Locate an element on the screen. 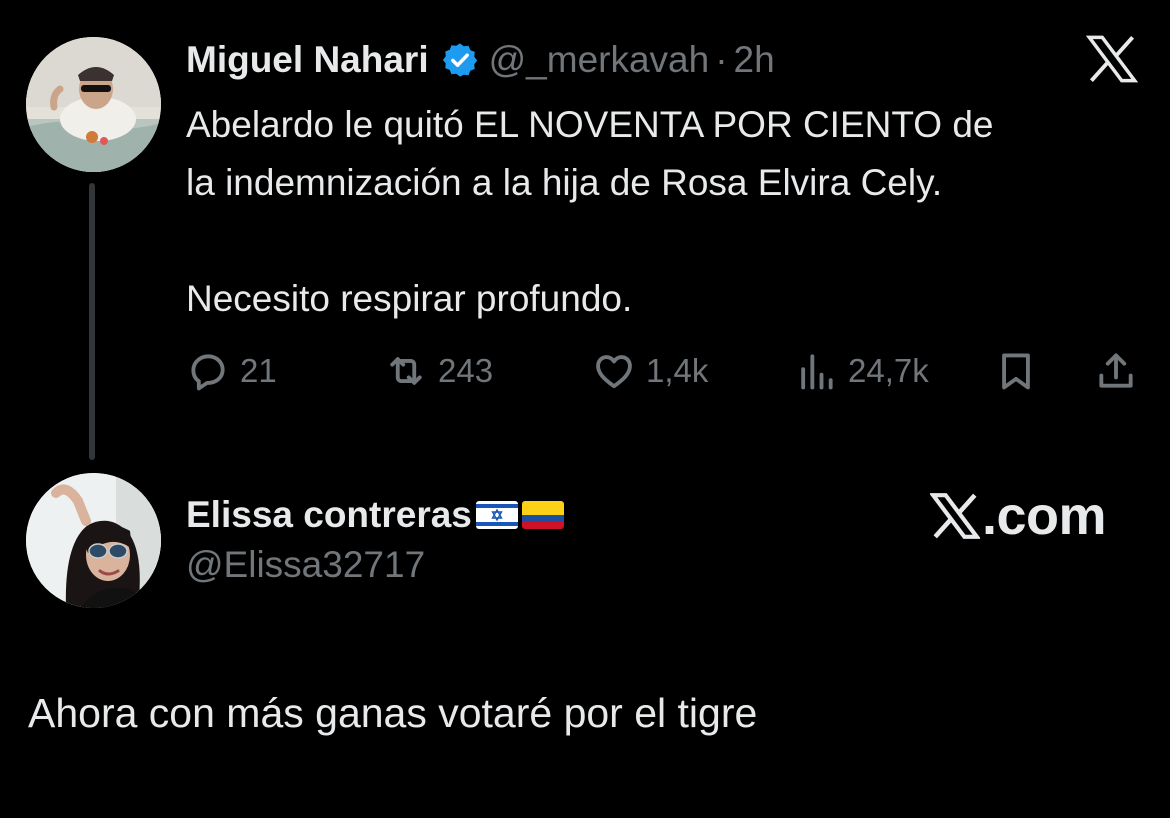  reply-header: Elissa contreras is located at coordinates (375, 515).